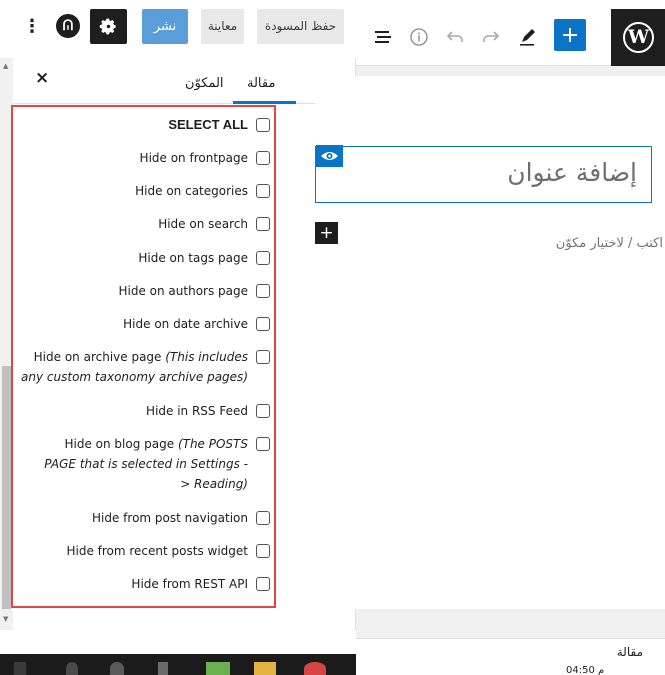 This screenshot has width=665, height=675. I want to click on breadcrumb: مقالة, so click(630, 652).